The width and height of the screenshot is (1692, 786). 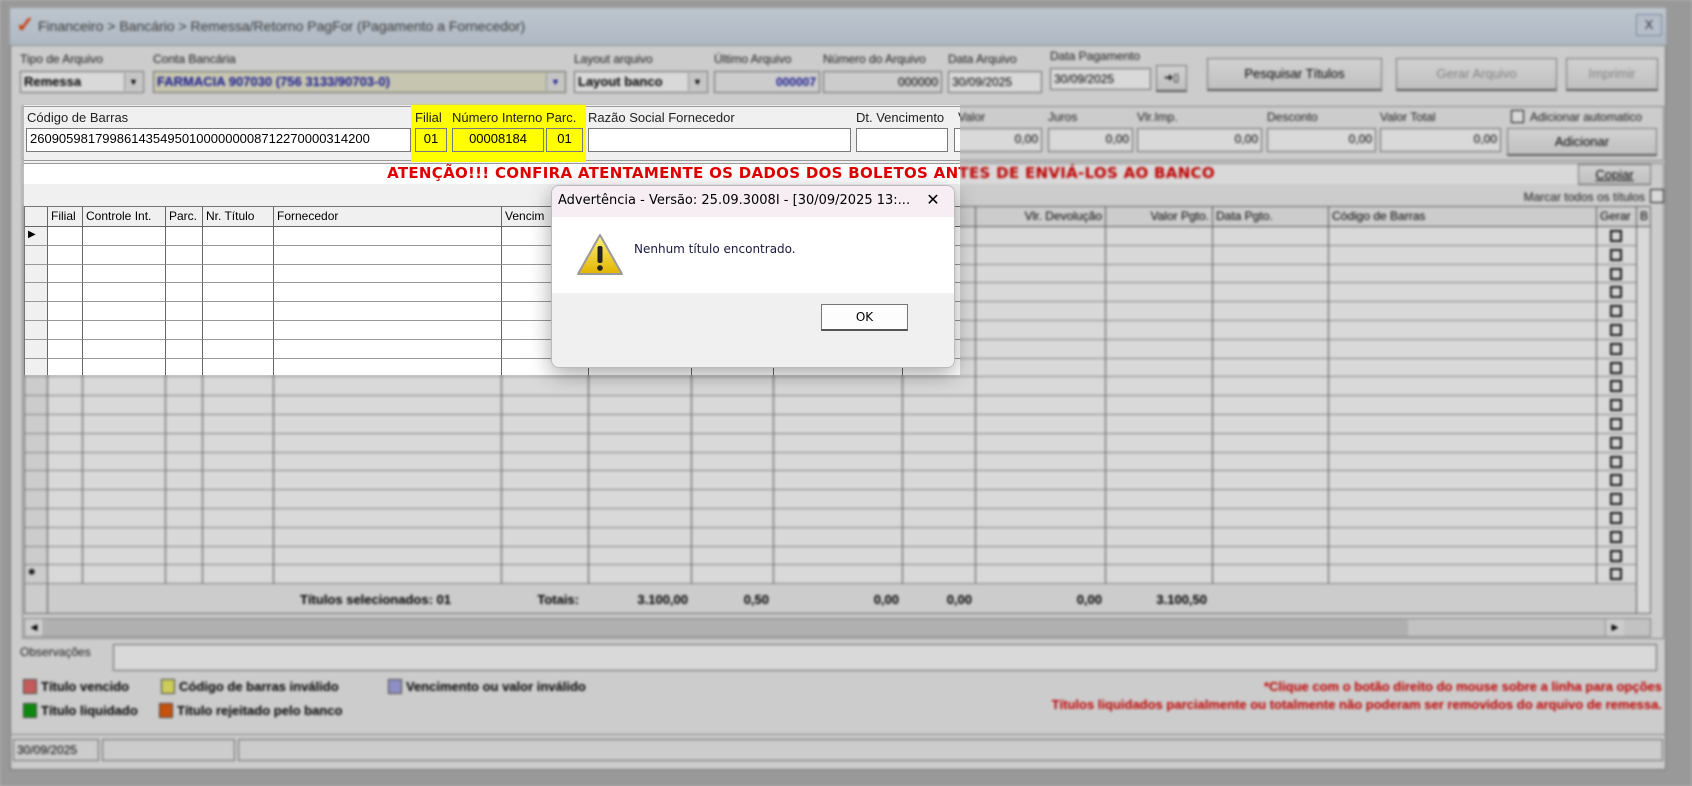 I want to click on parc-label: Parc., so click(x=561, y=117).